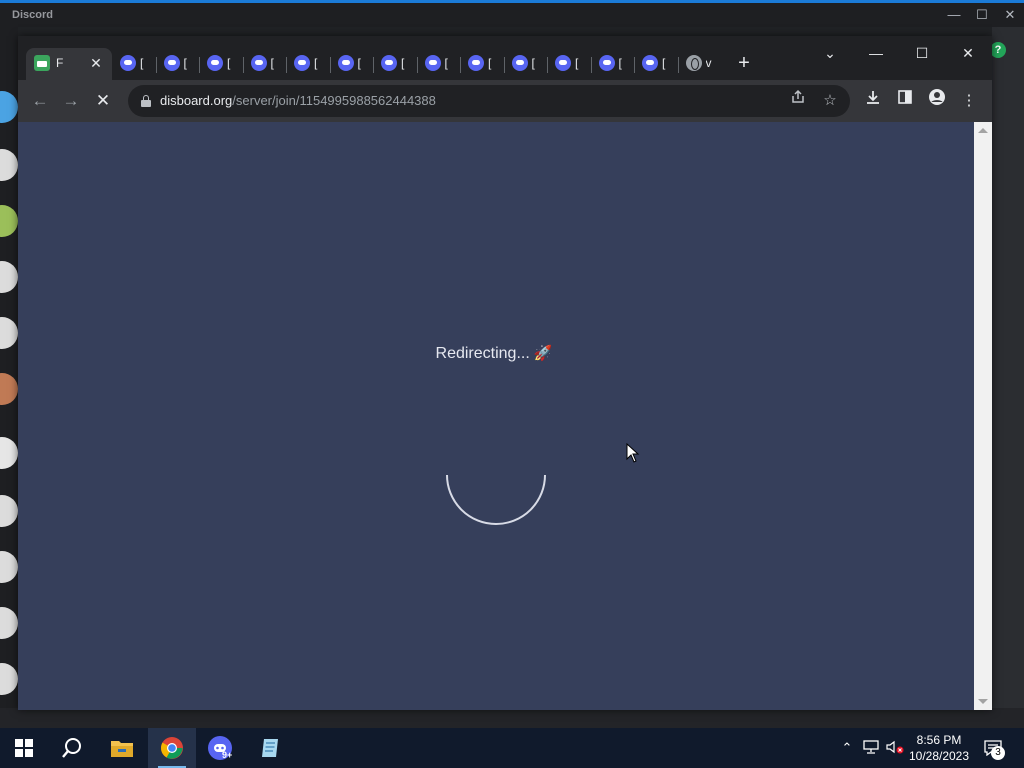 This screenshot has width=1024, height=768. Describe the element at coordinates (798, 101) in the screenshot. I see `share-icon` at that location.